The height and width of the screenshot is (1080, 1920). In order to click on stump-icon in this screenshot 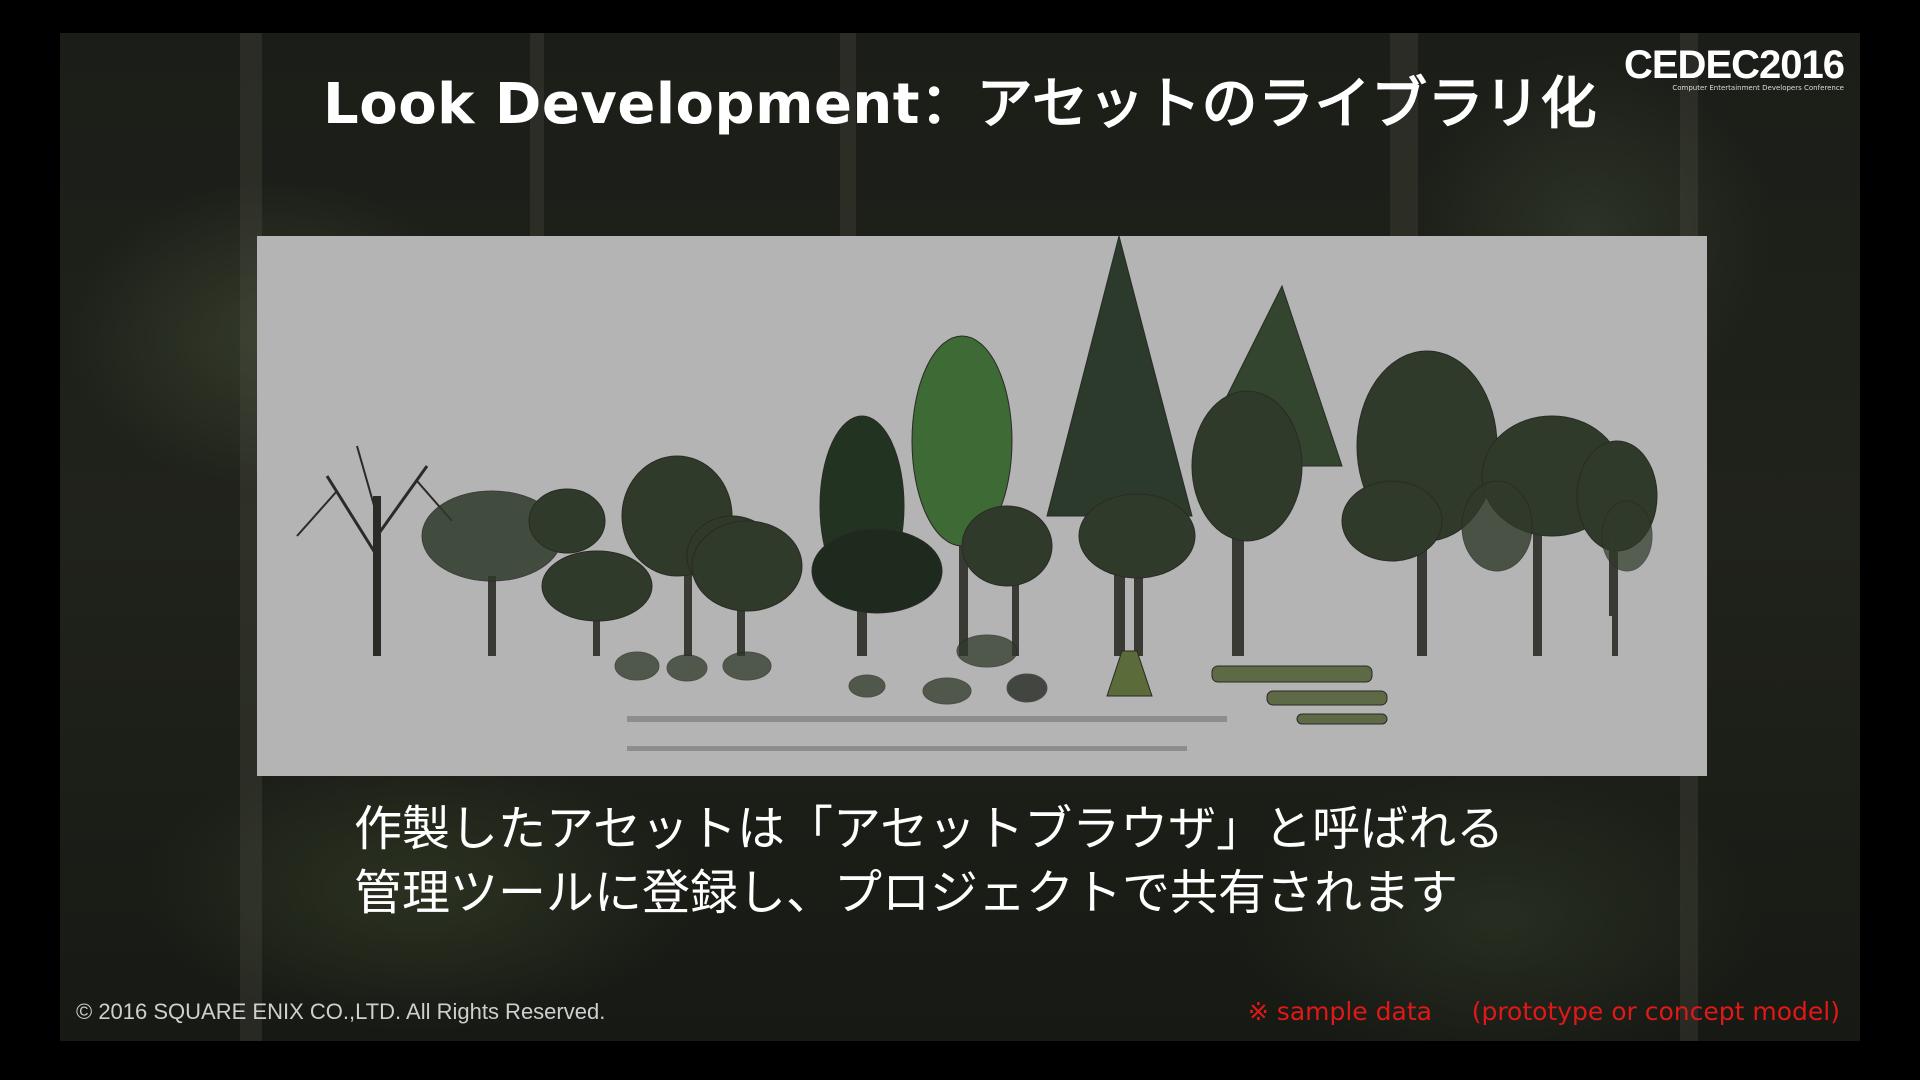, I will do `click(1129, 673)`.